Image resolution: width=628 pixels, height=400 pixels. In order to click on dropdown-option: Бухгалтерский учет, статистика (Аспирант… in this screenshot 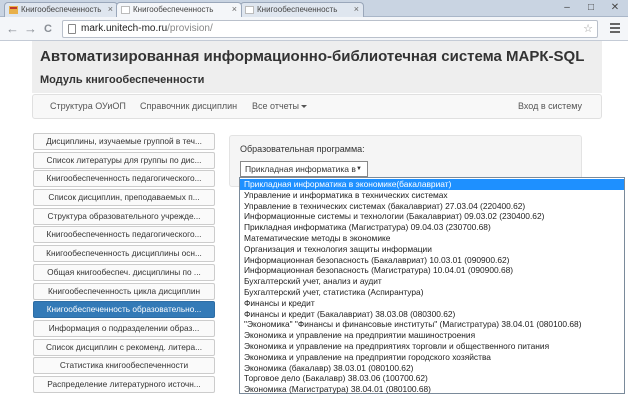, I will do `click(432, 292)`.